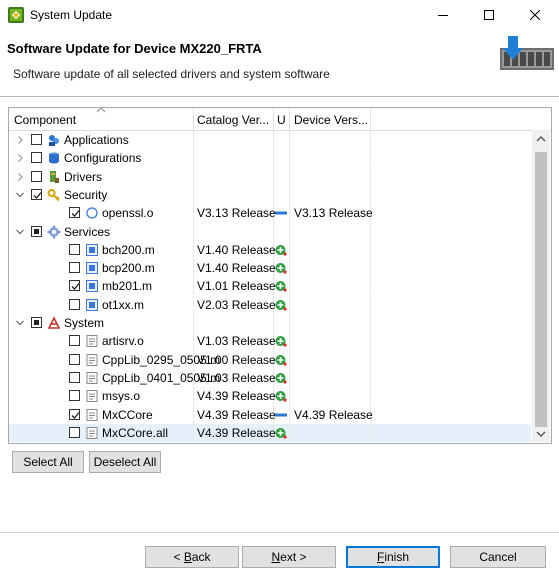 The width and height of the screenshot is (559, 584). What do you see at coordinates (236, 304) in the screenshot?
I see `catalog-version: V2.03 Release` at bounding box center [236, 304].